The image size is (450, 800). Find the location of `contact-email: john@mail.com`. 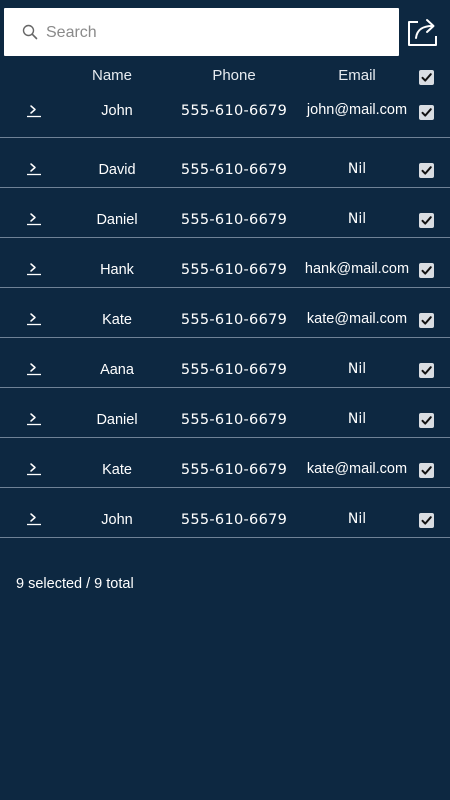

contact-email: john@mail.com is located at coordinates (357, 110).